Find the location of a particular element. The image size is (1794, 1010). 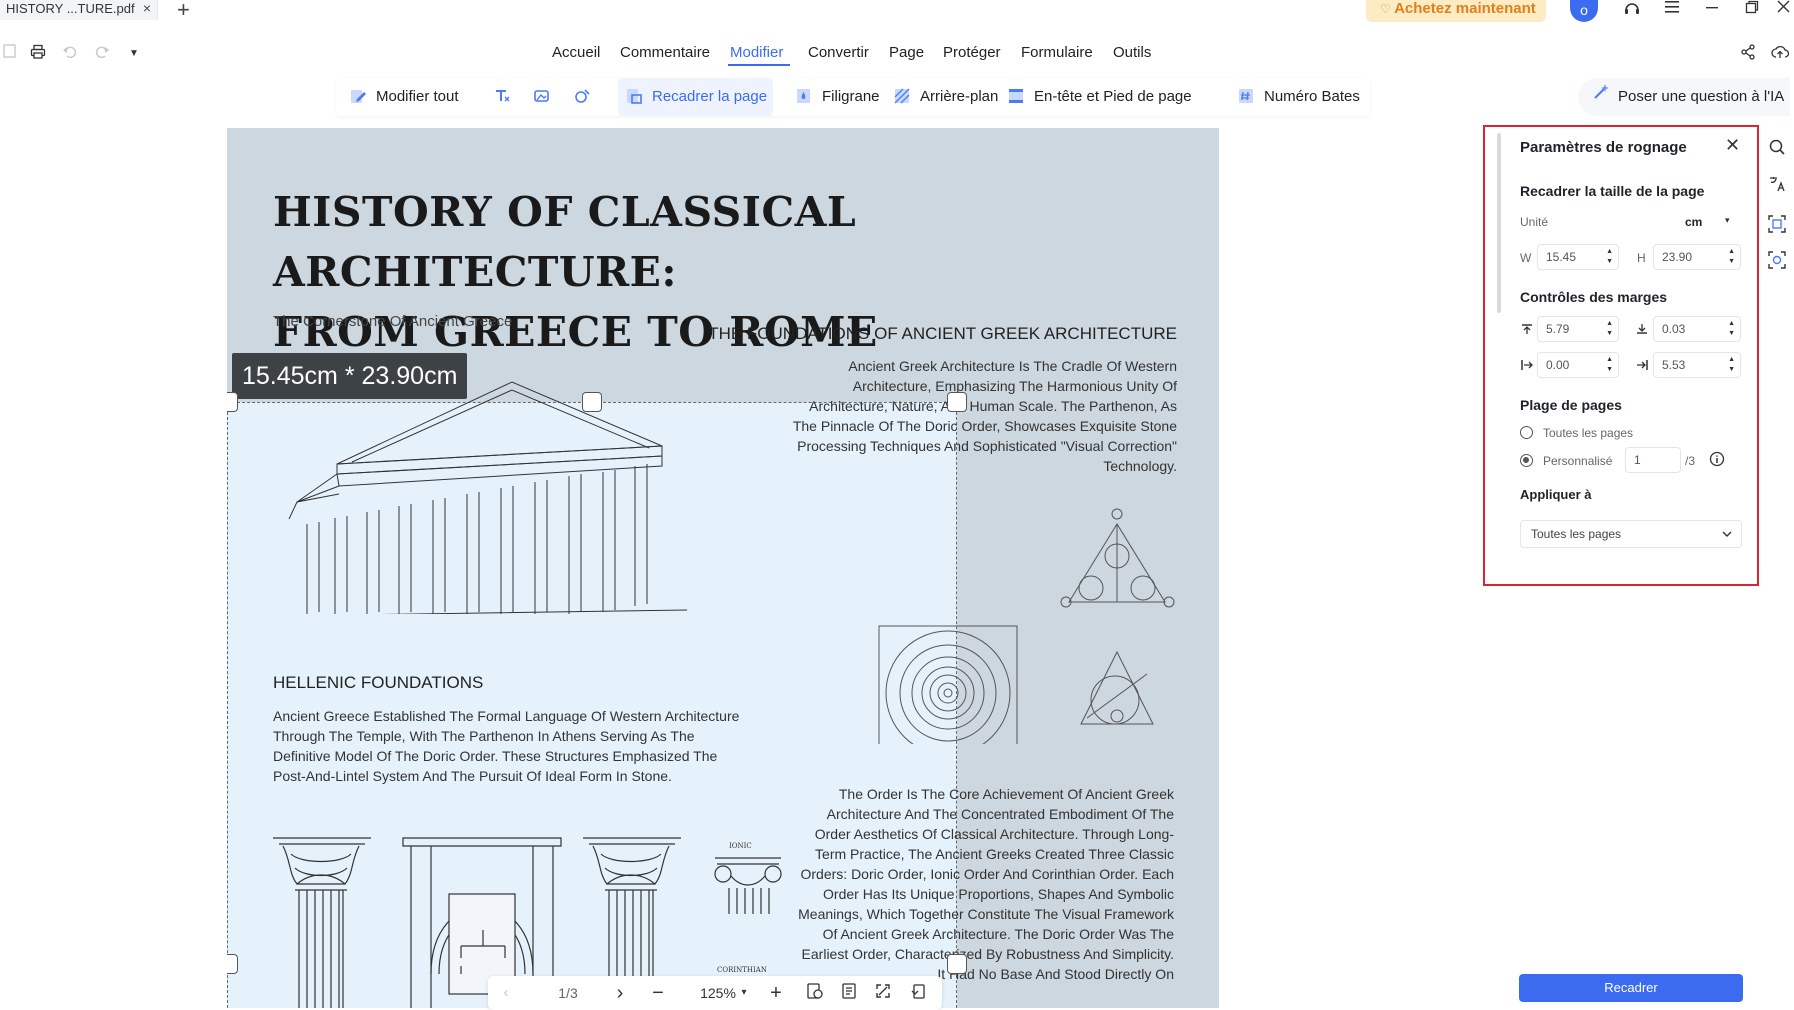

zoom-in-icon: + is located at coordinates (776, 993).